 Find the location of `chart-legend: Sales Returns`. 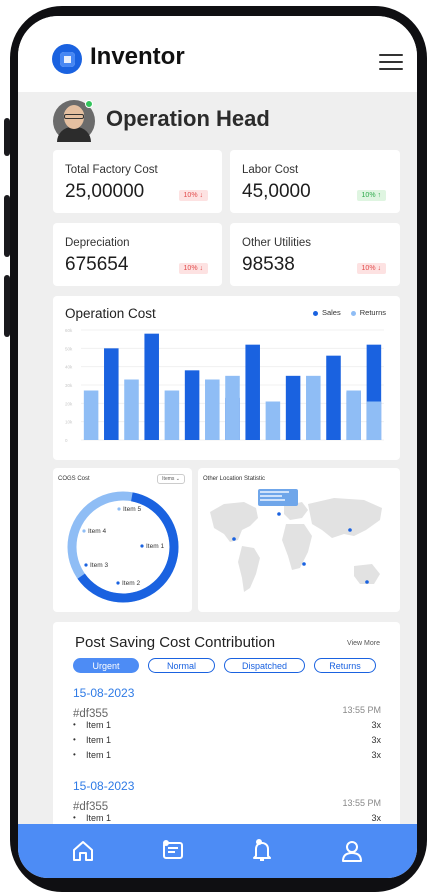

chart-legend: Sales Returns is located at coordinates (349, 312).